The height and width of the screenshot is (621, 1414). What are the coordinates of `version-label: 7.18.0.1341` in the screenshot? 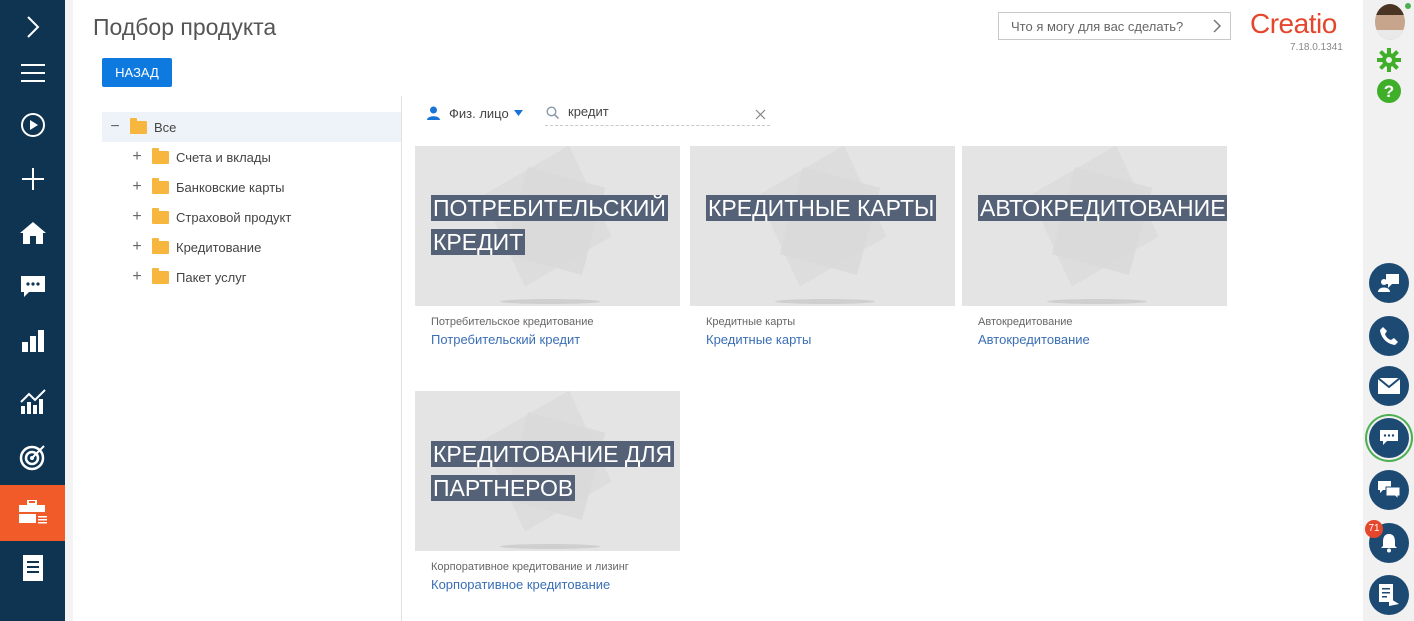 It's located at (1316, 47).